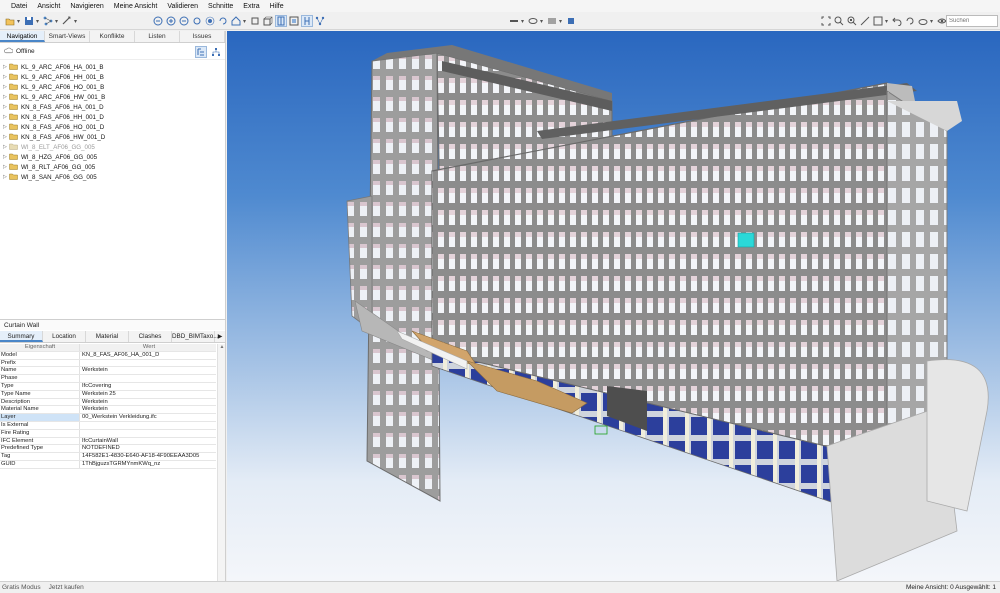 Image resolution: width=1000 pixels, height=593 pixels. I want to click on orbit-icon, so click(210, 21).